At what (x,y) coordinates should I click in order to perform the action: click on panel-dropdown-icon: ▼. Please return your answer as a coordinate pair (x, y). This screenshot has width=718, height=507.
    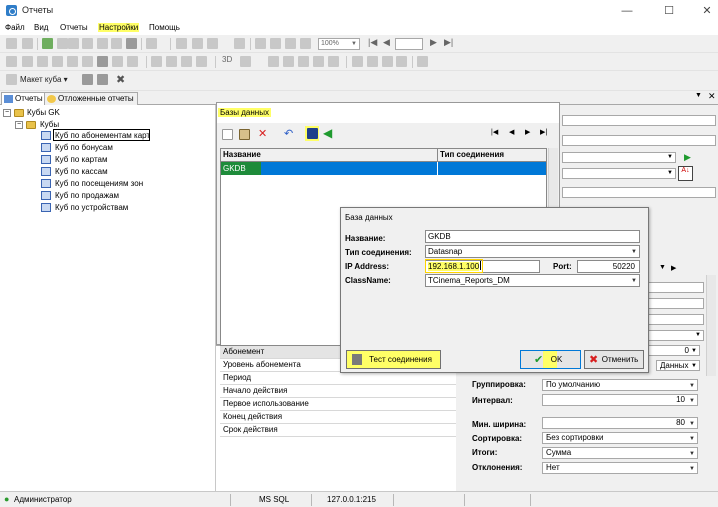
    Looking at the image, I should click on (662, 267).